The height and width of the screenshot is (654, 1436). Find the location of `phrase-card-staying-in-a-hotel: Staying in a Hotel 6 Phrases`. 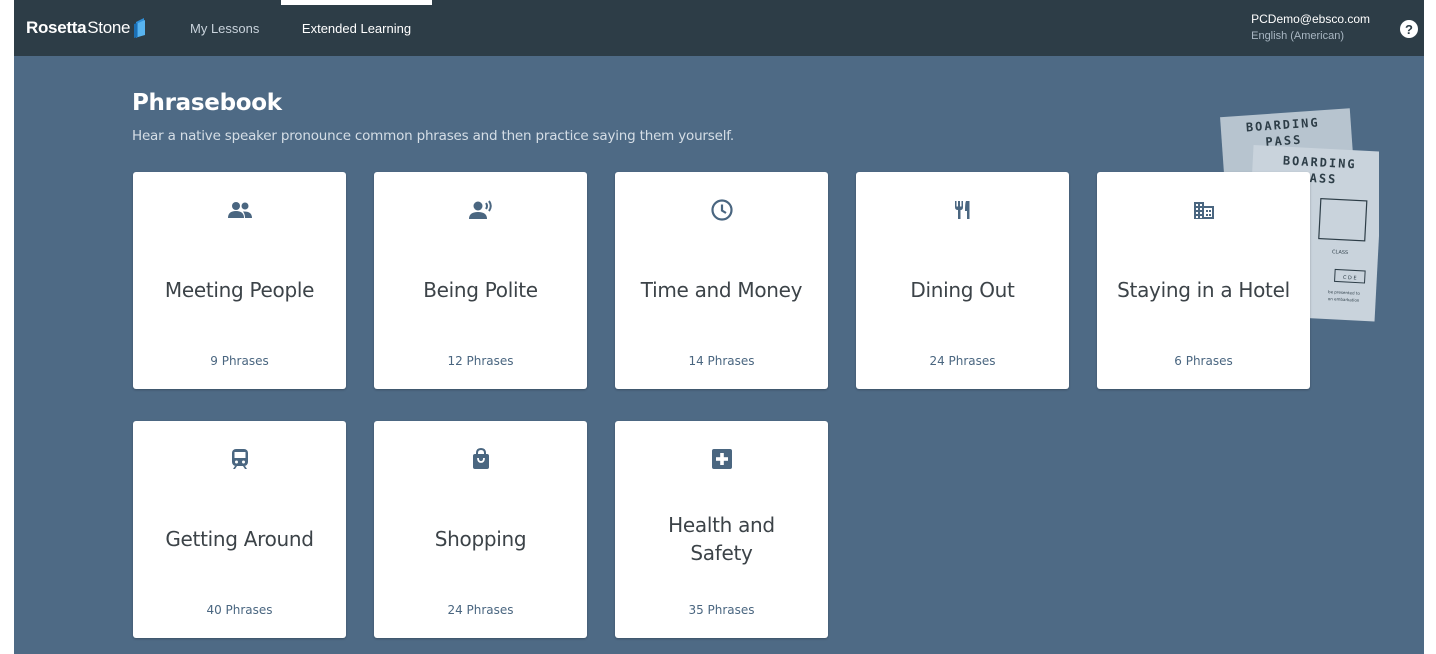

phrase-card-staying-in-a-hotel: Staying in a Hotel 6 Phrases is located at coordinates (1203, 280).